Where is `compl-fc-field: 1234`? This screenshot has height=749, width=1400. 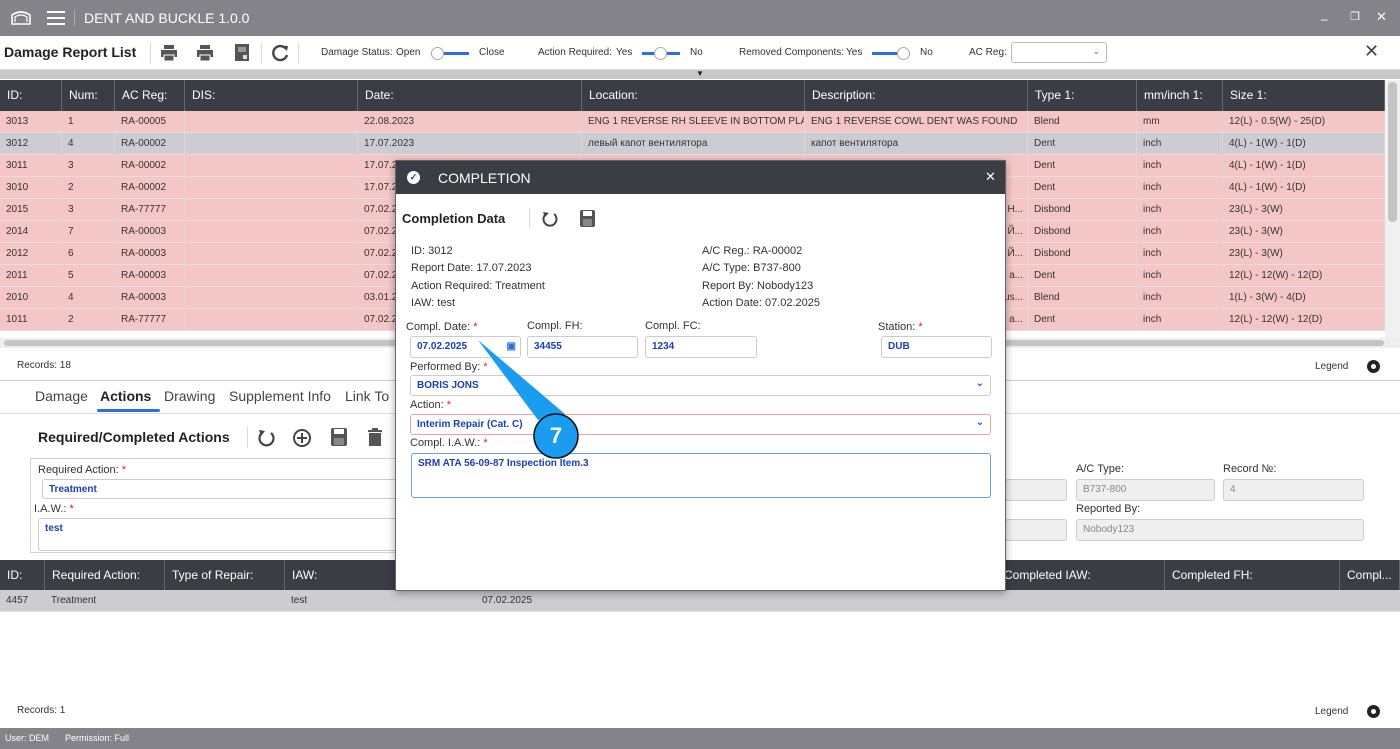
compl-fc-field: 1234 is located at coordinates (701, 347).